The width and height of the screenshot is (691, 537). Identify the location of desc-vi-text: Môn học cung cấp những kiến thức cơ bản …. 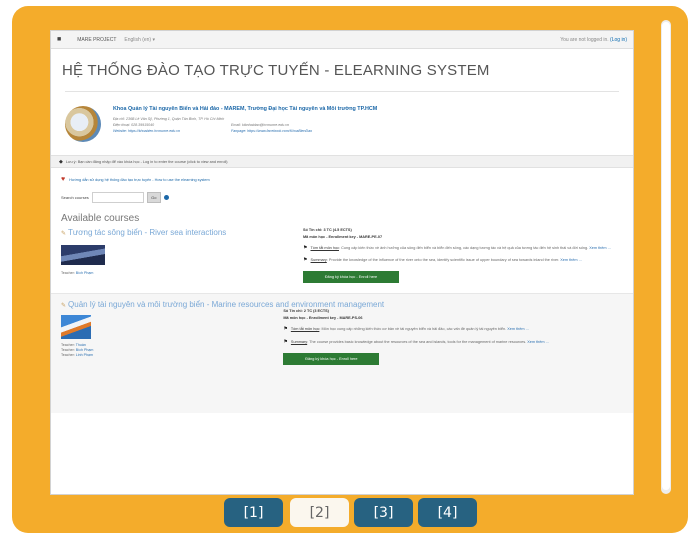
(414, 329).